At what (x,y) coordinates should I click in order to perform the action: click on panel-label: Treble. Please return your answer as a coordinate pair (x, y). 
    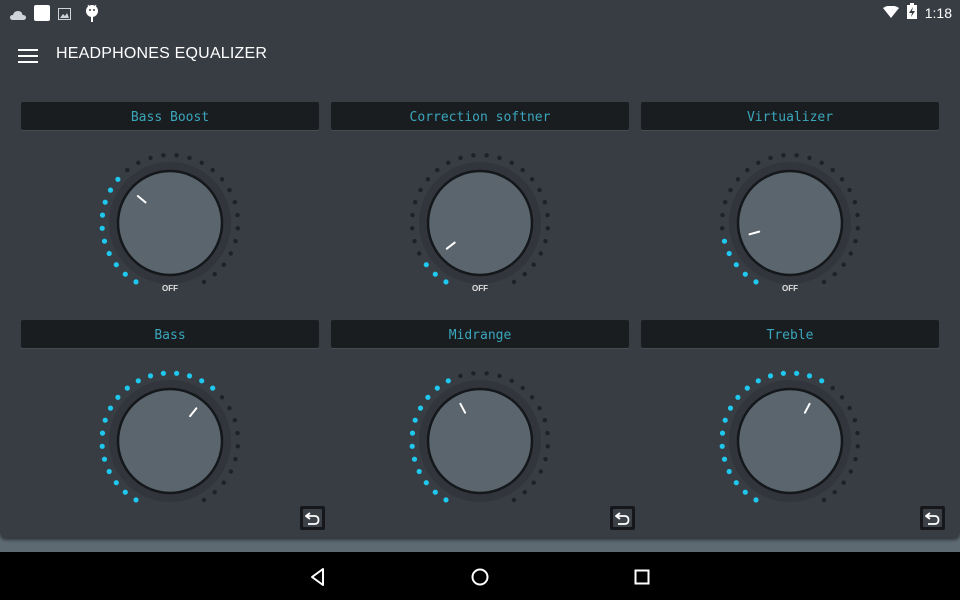
    Looking at the image, I should click on (790, 334).